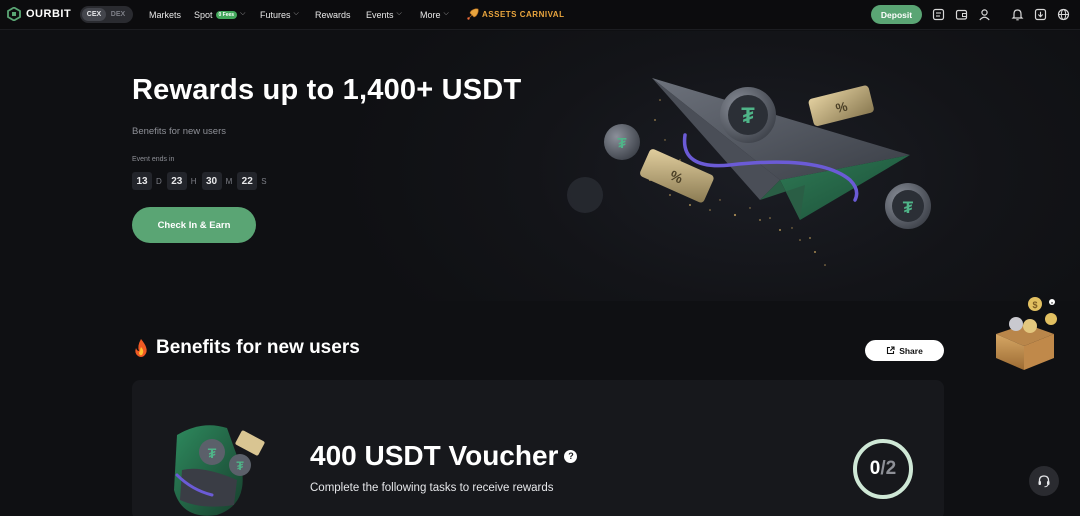  What do you see at coordinates (523, 14) in the screenshot?
I see `carnival-label: ASSETS CARNIVAL` at bounding box center [523, 14].